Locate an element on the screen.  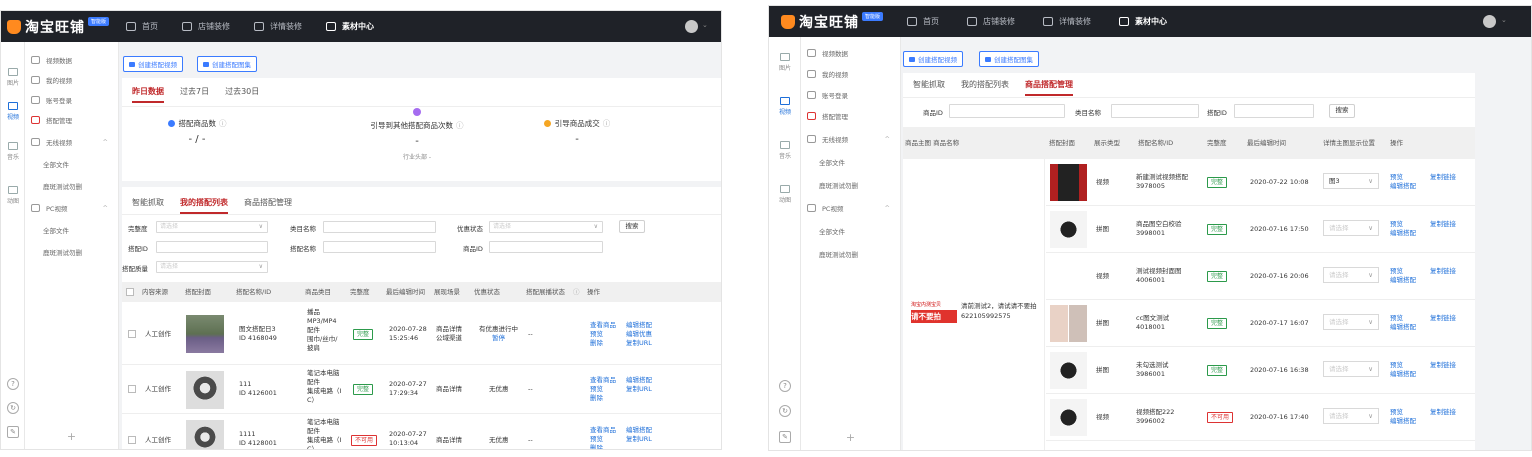
sidebar-item-all-files: 全部文件 is located at coordinates (850, 162).